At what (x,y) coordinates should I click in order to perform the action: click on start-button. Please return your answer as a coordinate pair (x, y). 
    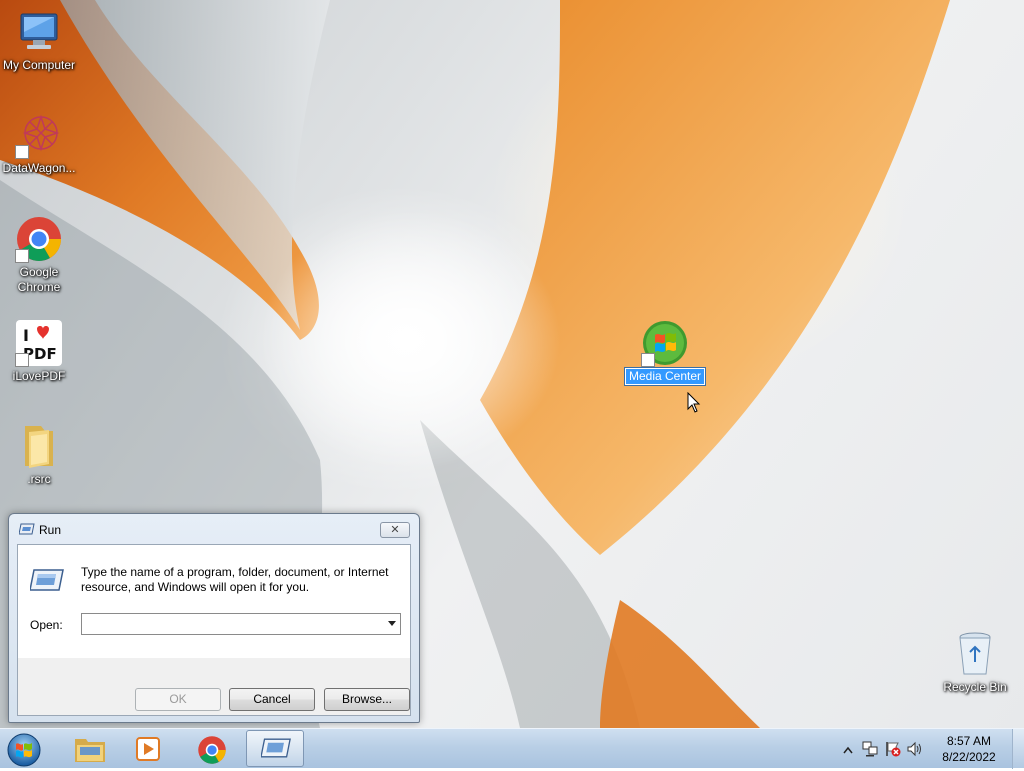
    Looking at the image, I should click on (27, 749).